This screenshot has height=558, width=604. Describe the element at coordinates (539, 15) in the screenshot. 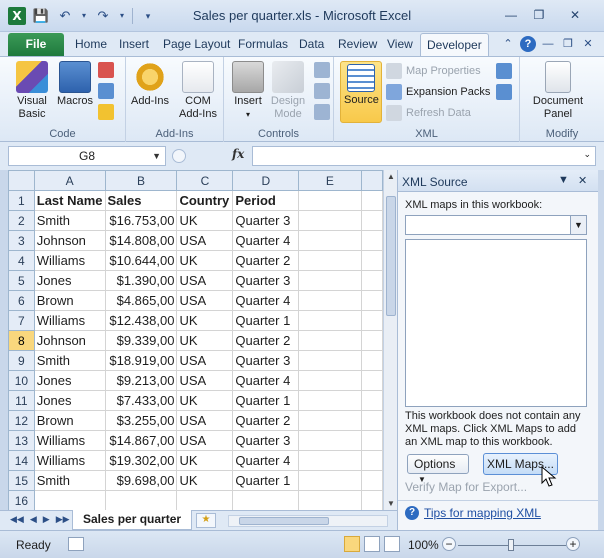

I see `restore-icon: ❐` at that location.